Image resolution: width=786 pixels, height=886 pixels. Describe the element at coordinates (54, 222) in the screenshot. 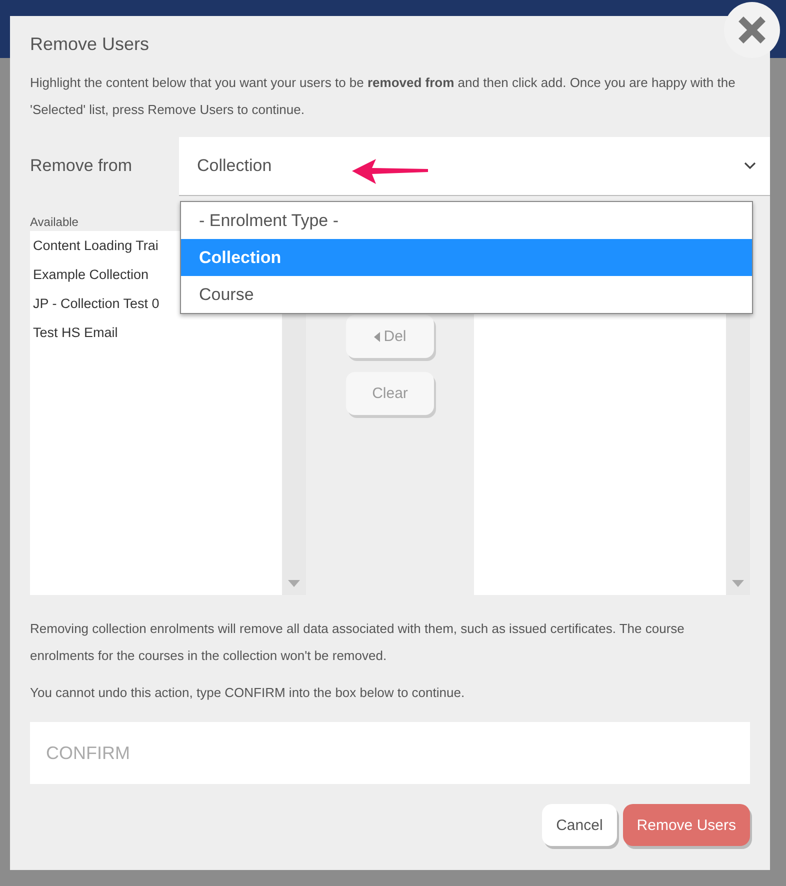

I see `list-label: Available` at that location.